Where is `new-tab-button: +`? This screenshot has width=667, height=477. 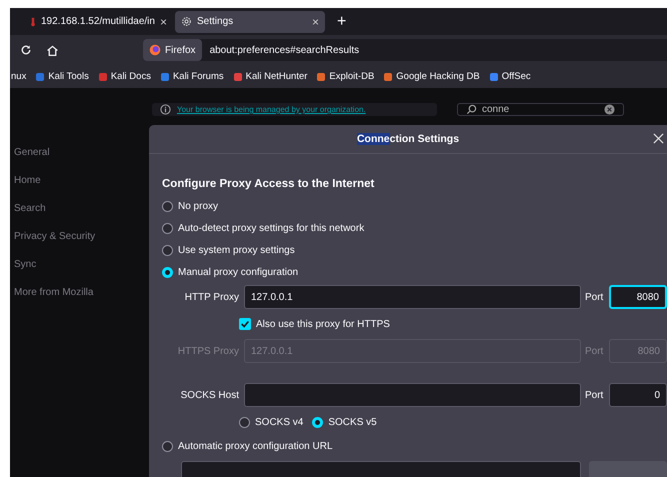 new-tab-button: + is located at coordinates (341, 21).